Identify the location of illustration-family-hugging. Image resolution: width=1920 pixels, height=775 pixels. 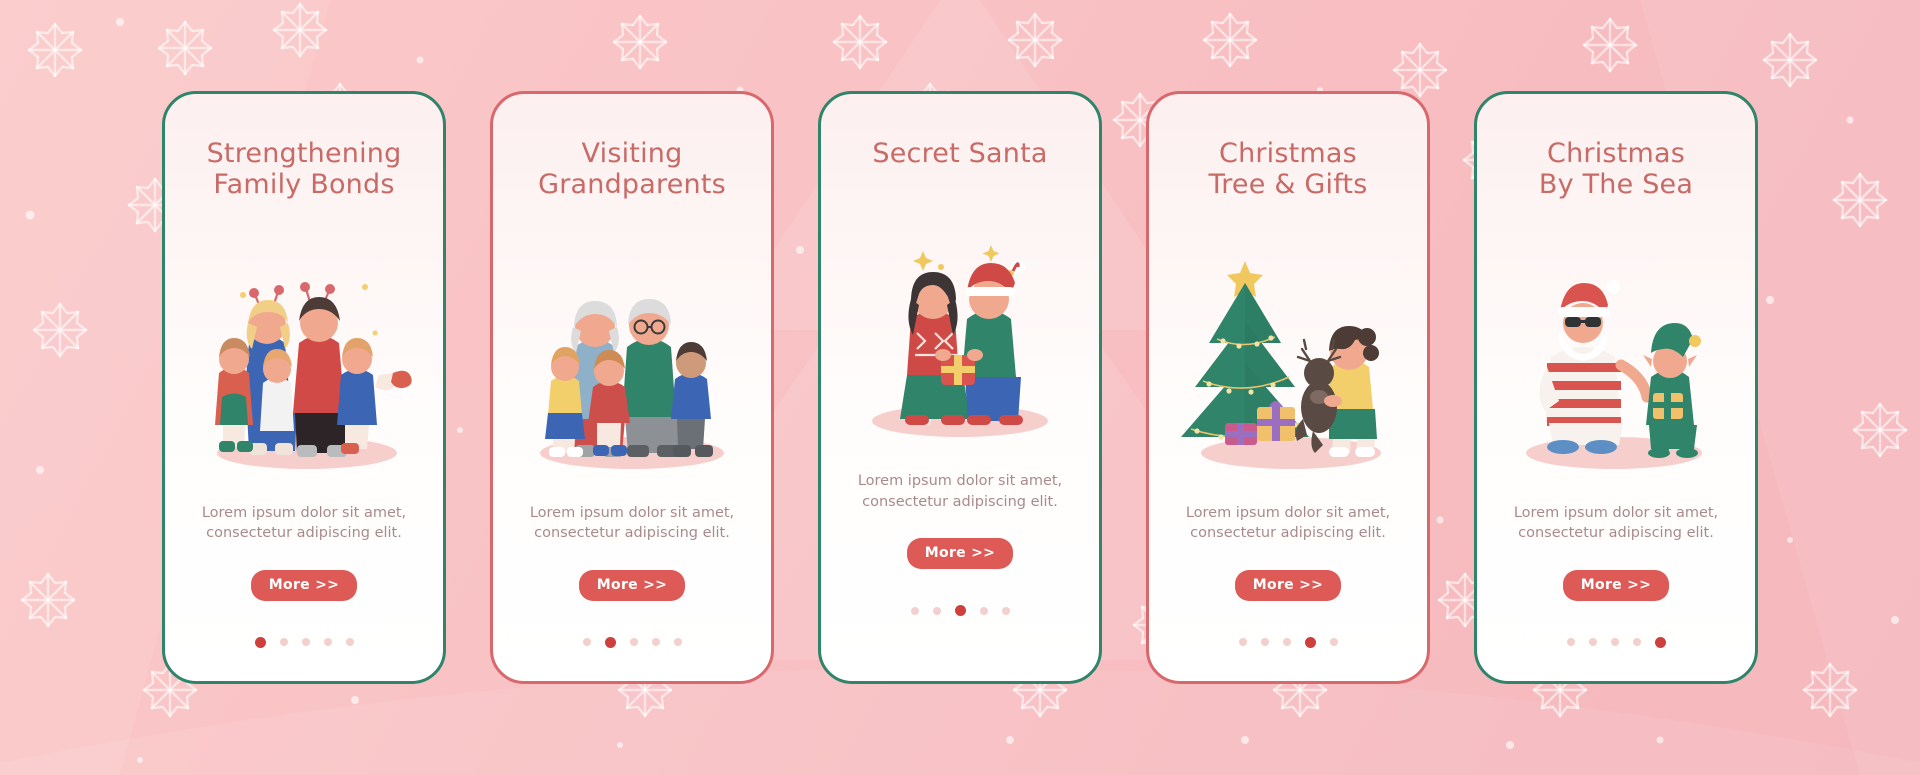
(304, 352).